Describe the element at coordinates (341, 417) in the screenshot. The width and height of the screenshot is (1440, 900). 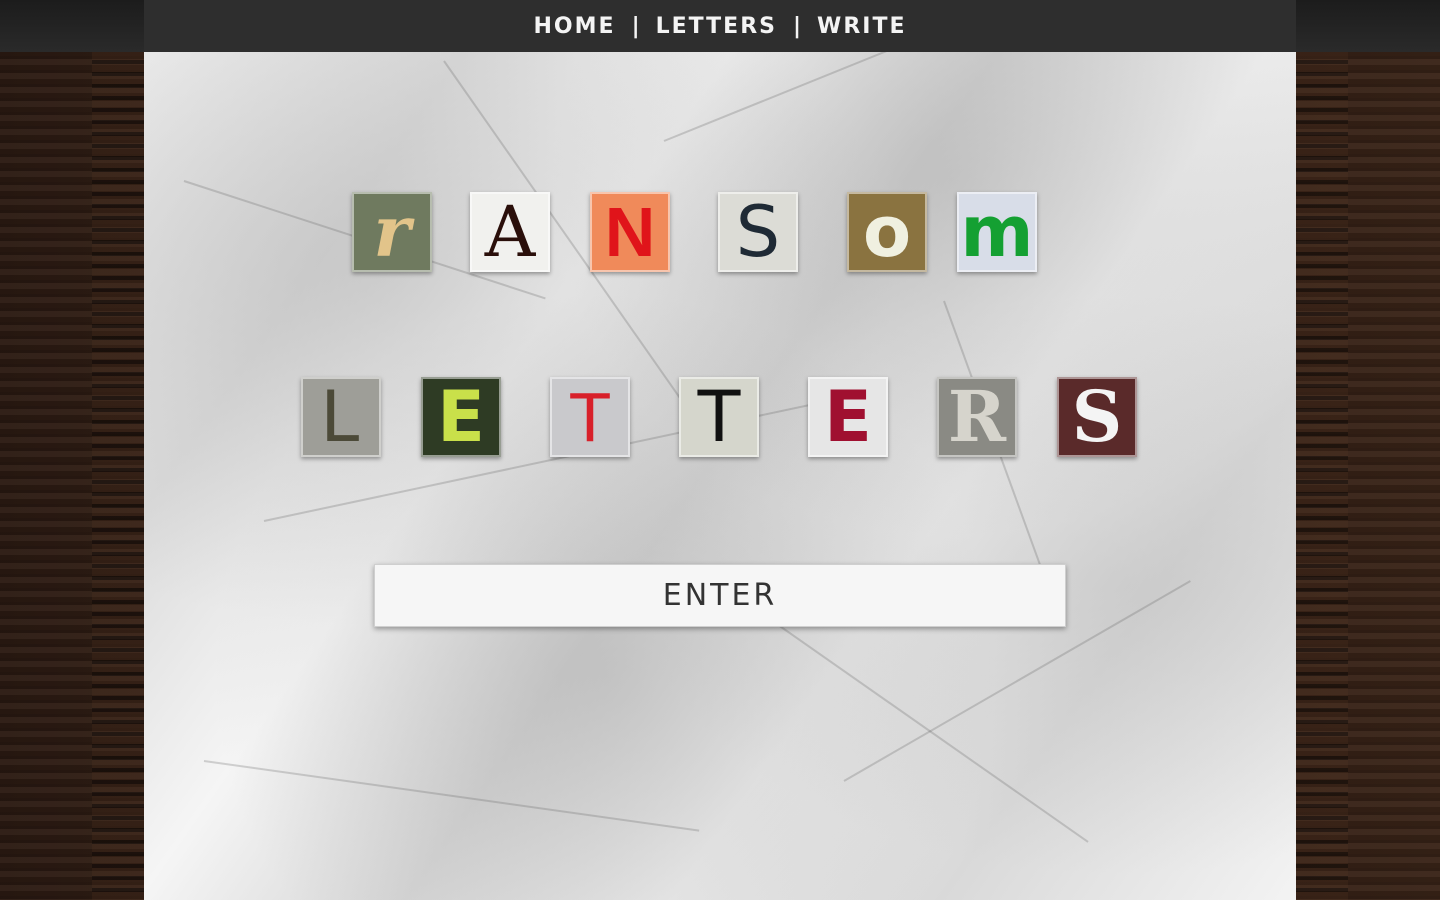
I see `letter-tile: L` at that location.